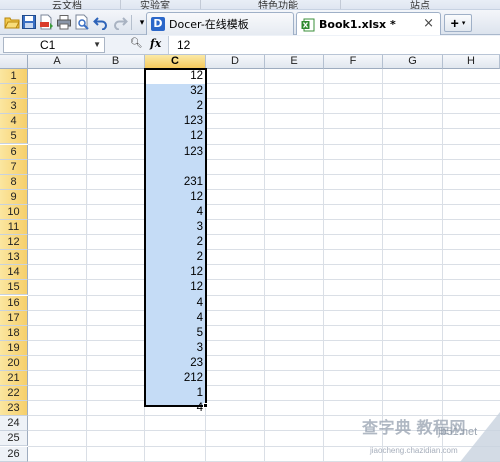 This screenshot has width=500, height=462. I want to click on tab-docer: D Docer-在线模板, so click(220, 23).